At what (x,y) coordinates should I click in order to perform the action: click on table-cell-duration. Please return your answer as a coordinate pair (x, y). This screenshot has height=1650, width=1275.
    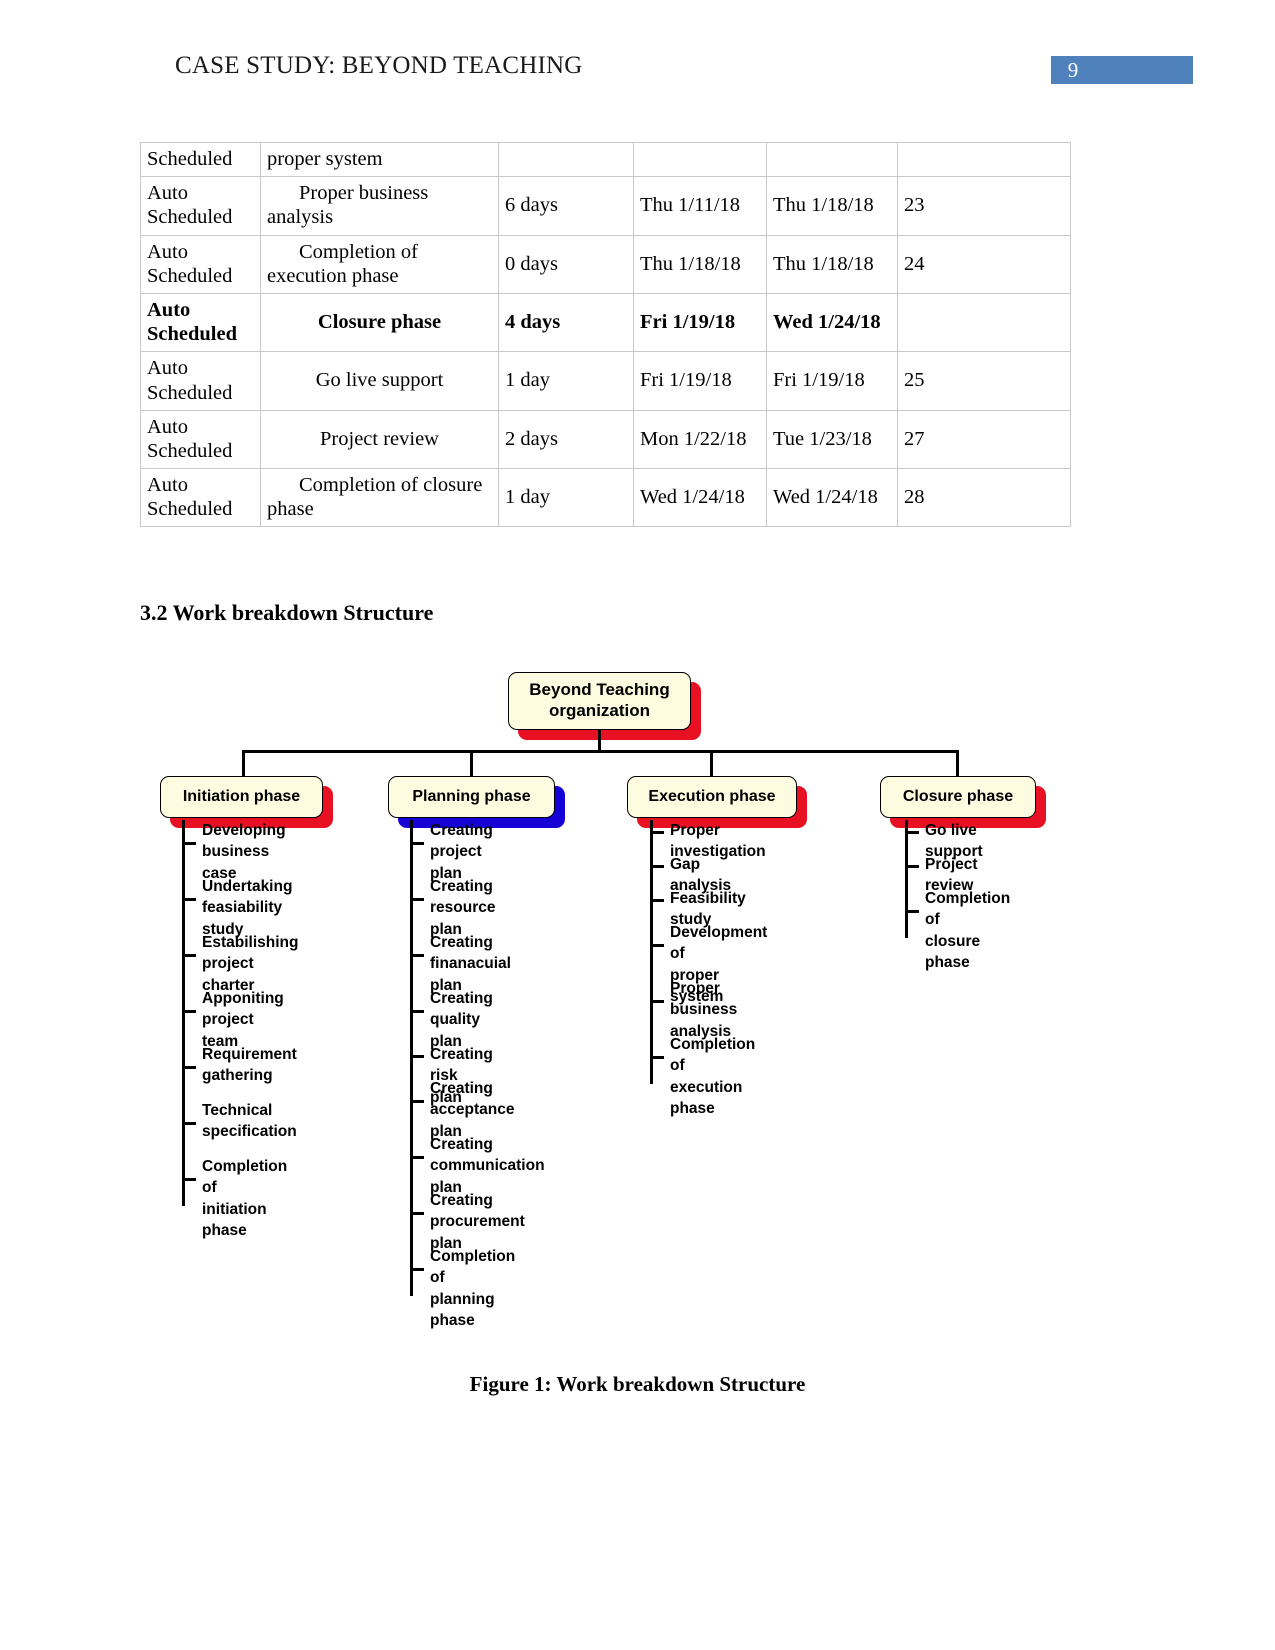
    Looking at the image, I should click on (566, 159).